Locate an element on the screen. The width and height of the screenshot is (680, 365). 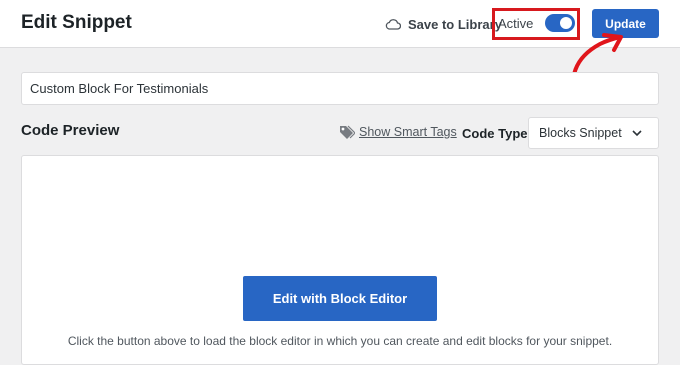
active-toggle is located at coordinates (560, 23).